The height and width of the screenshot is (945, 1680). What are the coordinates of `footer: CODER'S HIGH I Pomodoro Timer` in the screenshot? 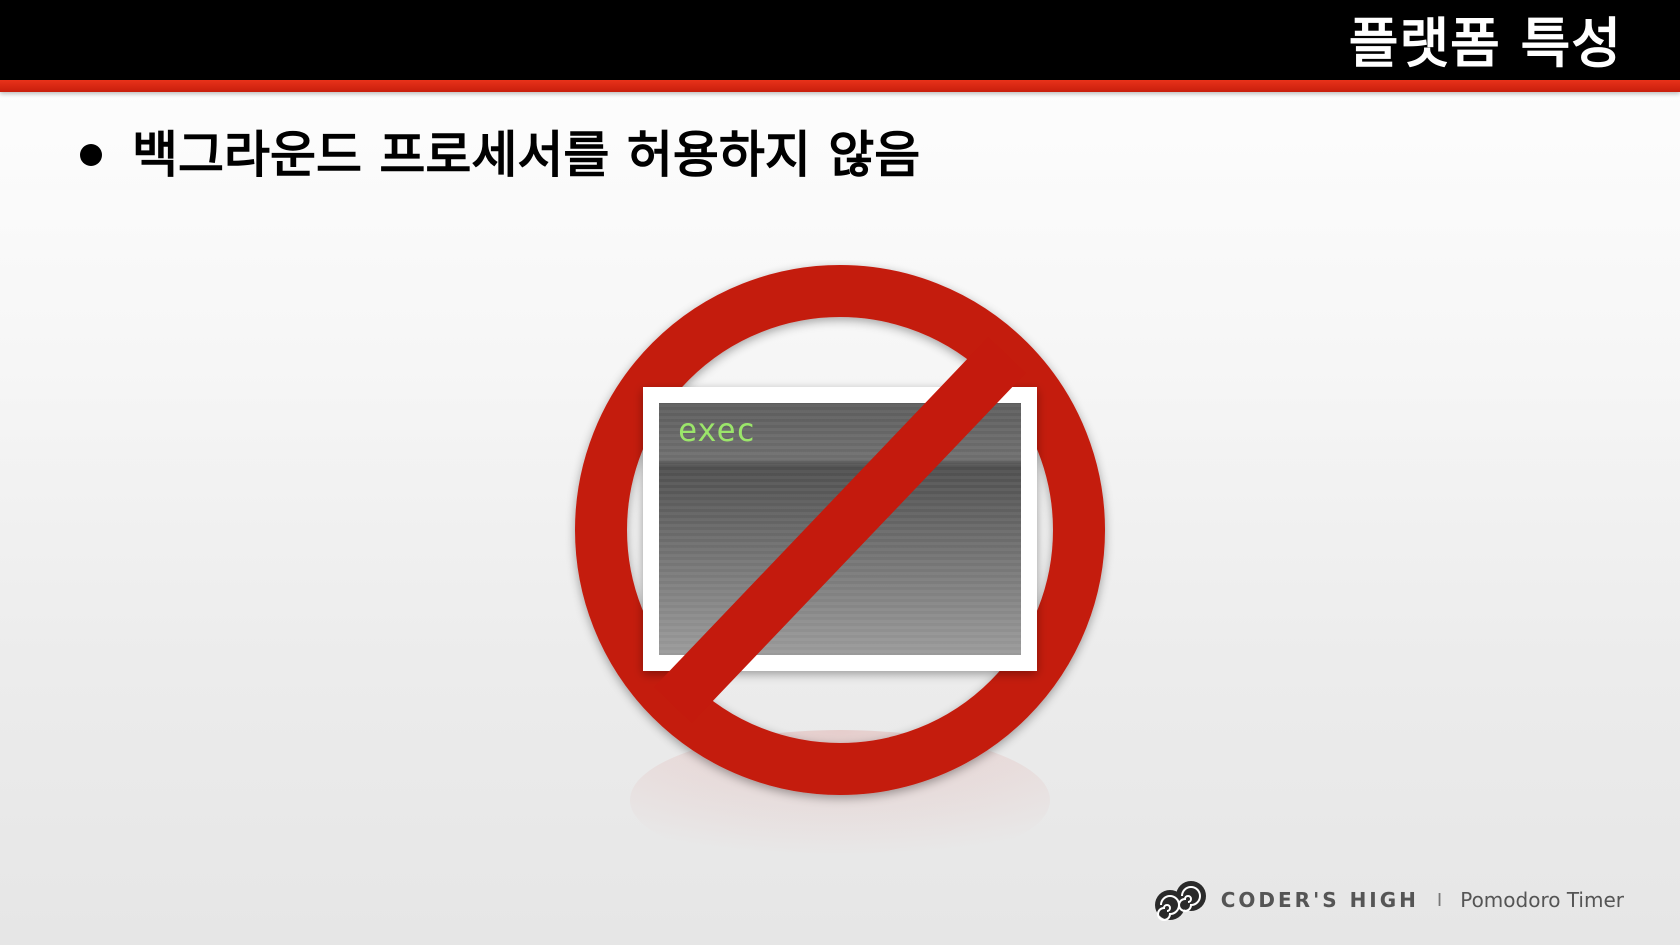 It's located at (1387, 900).